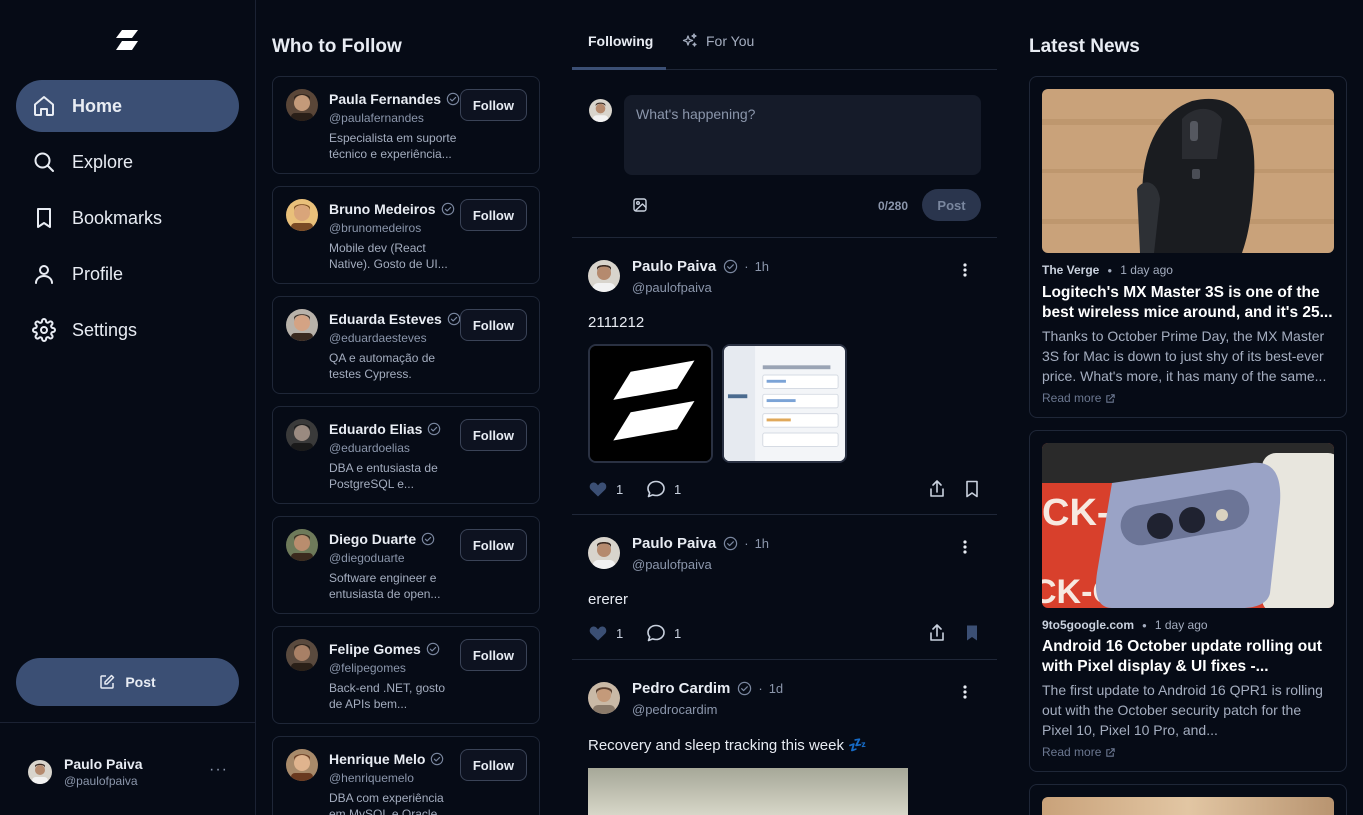 This screenshot has height=815, width=1363. I want to click on nav-item-bookmarks: Bookmarks, so click(127, 218).